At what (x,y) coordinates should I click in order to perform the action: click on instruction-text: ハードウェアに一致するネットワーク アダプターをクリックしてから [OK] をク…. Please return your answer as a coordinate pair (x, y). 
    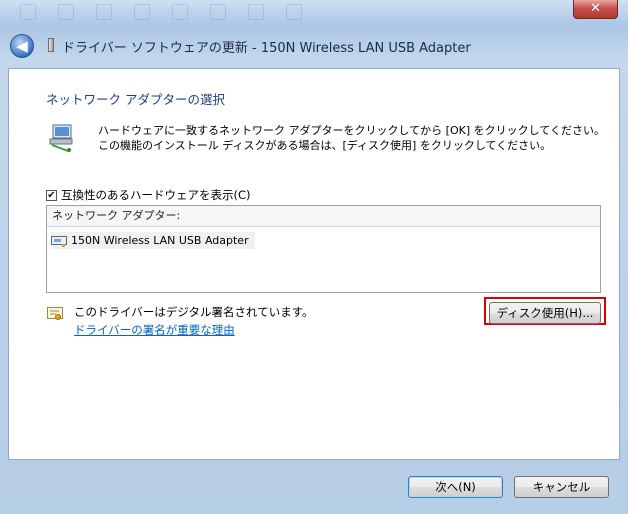
    Looking at the image, I should click on (351, 138).